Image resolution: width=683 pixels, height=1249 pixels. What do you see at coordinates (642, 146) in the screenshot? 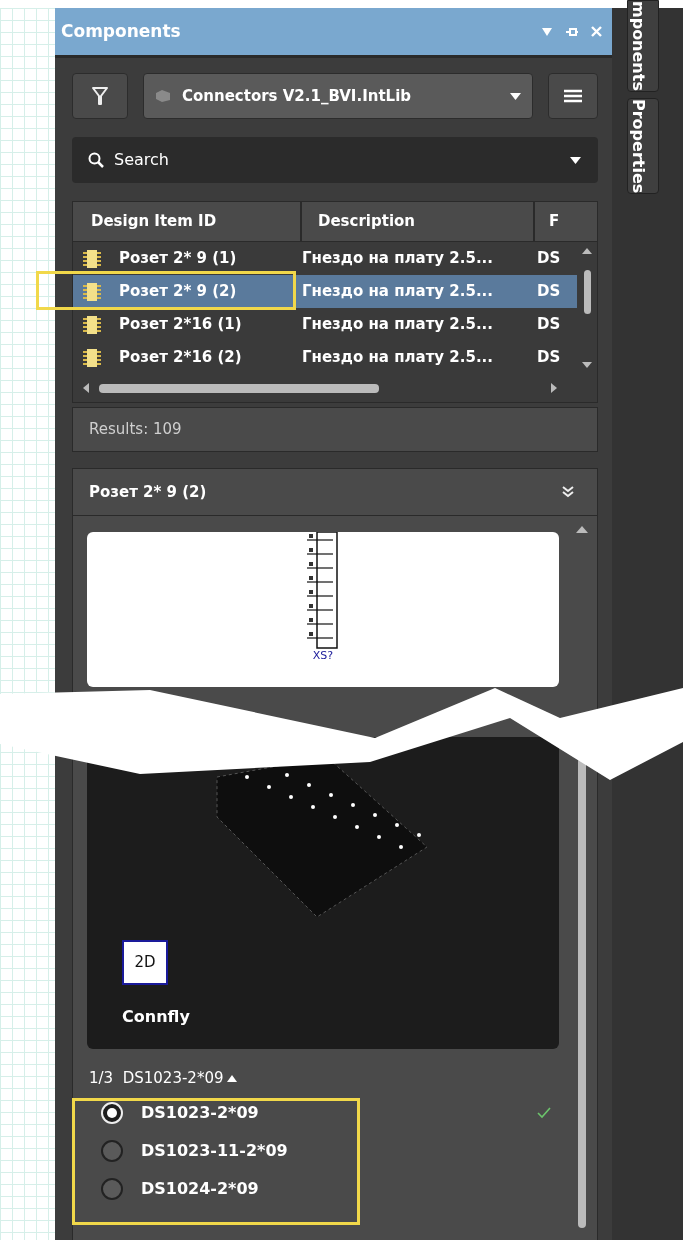
I see `side-tab: Properties` at bounding box center [642, 146].